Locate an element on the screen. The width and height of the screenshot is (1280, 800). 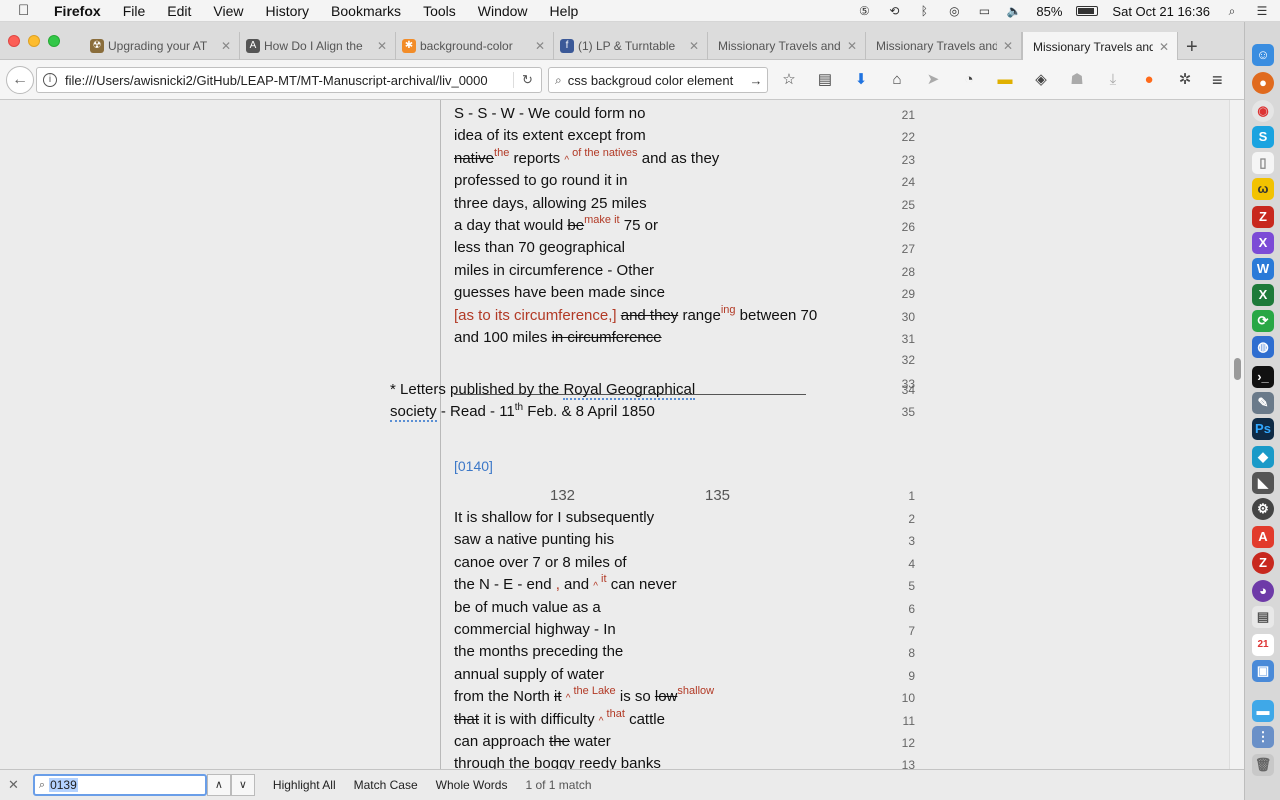
downloads-icon: ⤓ is located at coordinates (1113, 80).